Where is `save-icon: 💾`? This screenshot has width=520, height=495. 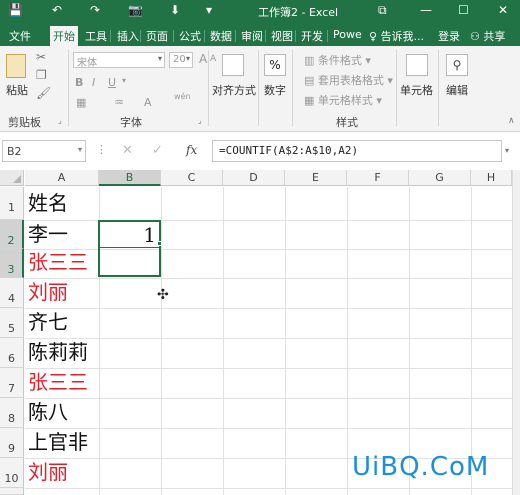
save-icon: 💾 is located at coordinates (15, 10).